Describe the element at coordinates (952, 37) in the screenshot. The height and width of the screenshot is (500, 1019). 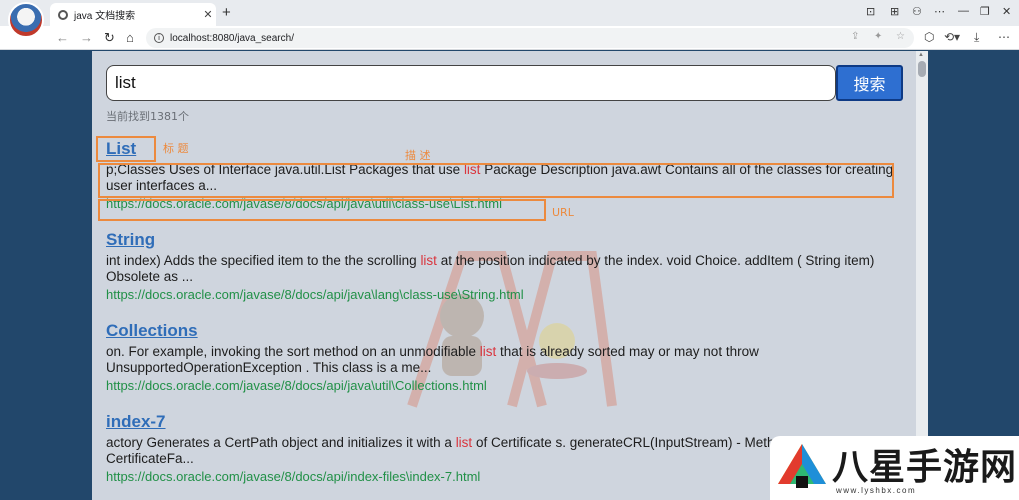
I see `history-icon: ⟲▾` at that location.